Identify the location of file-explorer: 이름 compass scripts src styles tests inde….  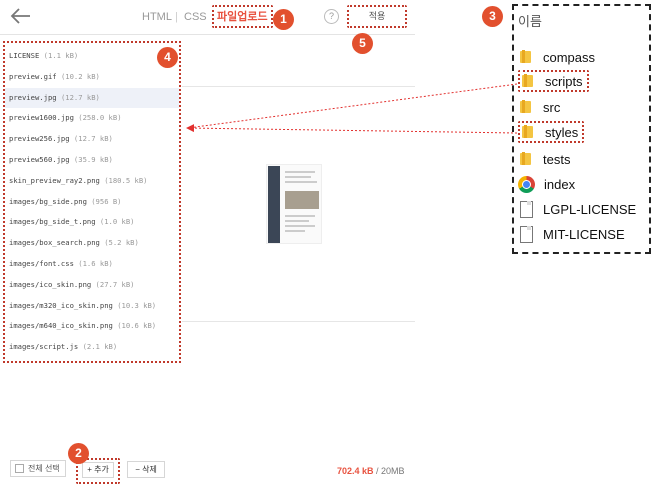
(581, 129).